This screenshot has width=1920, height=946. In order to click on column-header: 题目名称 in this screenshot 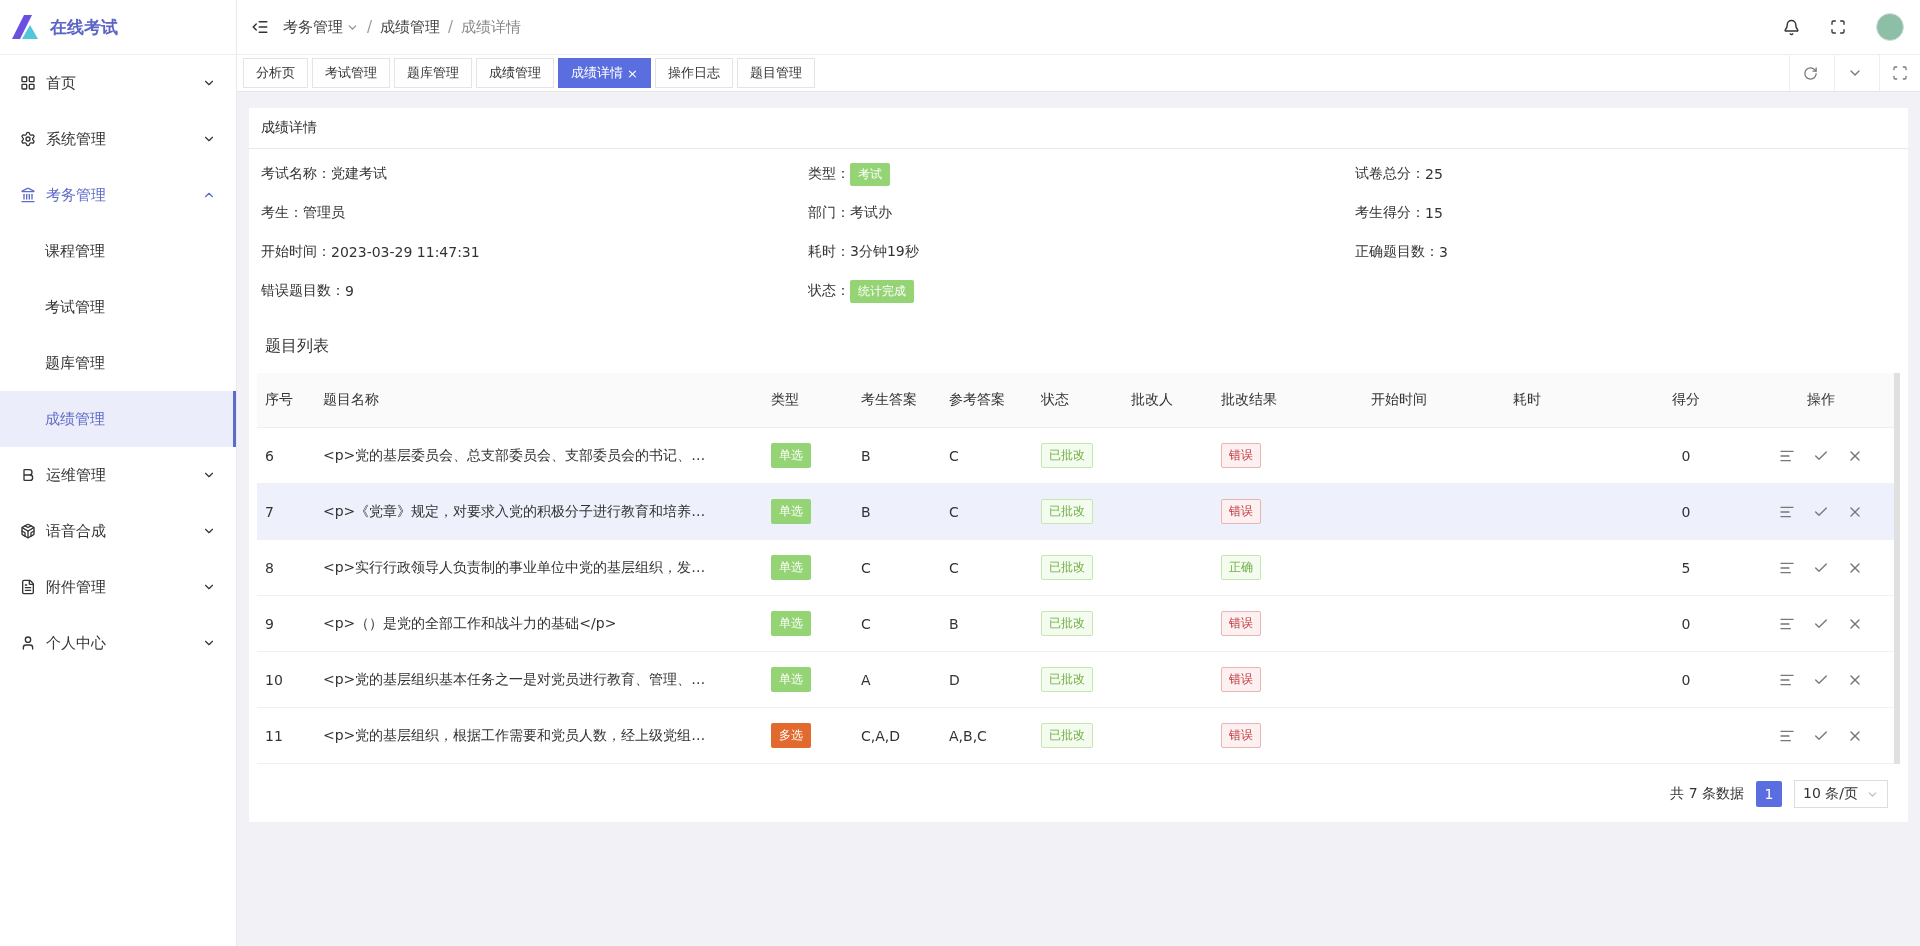, I will do `click(351, 400)`.